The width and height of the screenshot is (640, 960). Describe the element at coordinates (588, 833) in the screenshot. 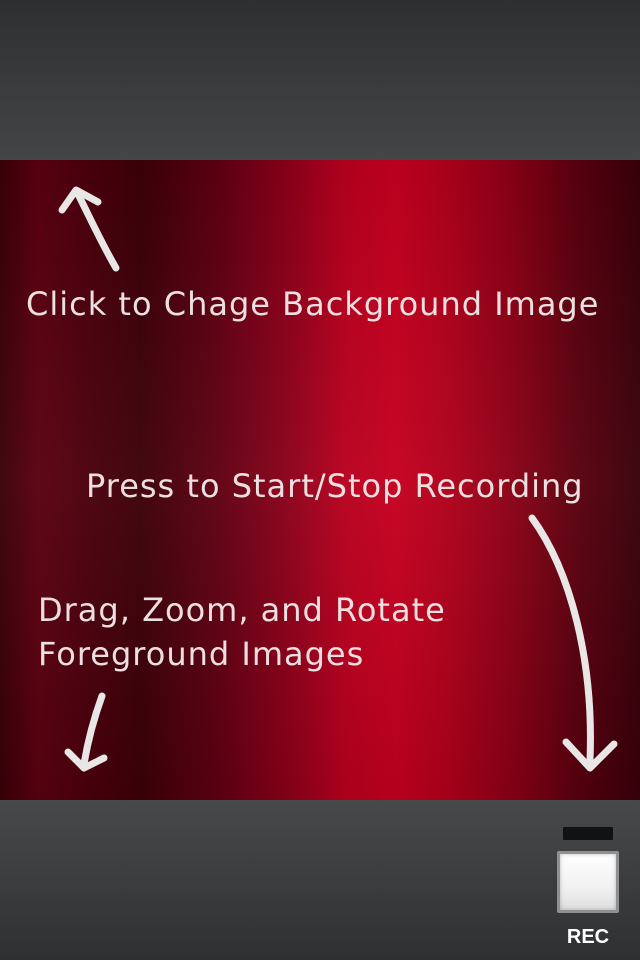

I see `recording-status-indicator` at that location.